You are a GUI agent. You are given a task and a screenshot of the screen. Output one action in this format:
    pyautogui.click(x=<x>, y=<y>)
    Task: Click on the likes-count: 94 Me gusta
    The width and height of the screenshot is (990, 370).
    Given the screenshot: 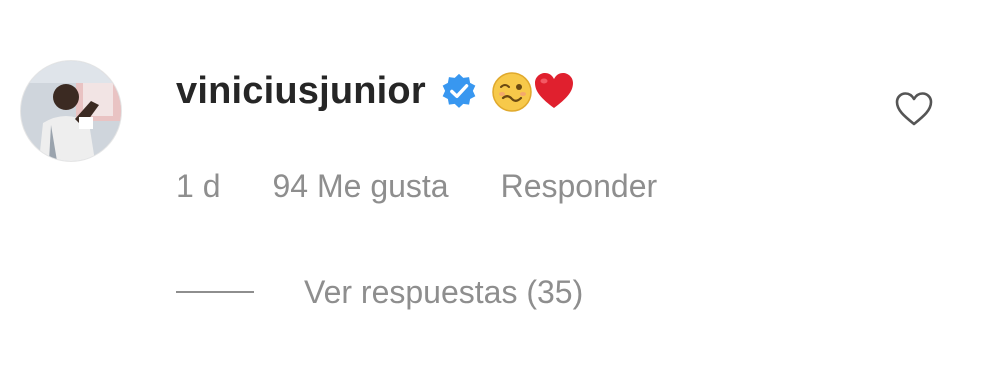 What is the action you would take?
    pyautogui.click(x=360, y=186)
    